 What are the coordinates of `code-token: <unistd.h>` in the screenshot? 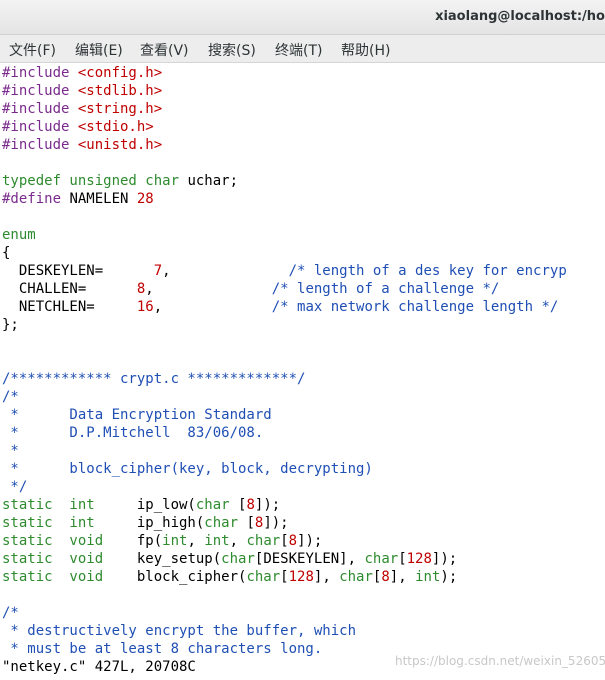 It's located at (120, 145).